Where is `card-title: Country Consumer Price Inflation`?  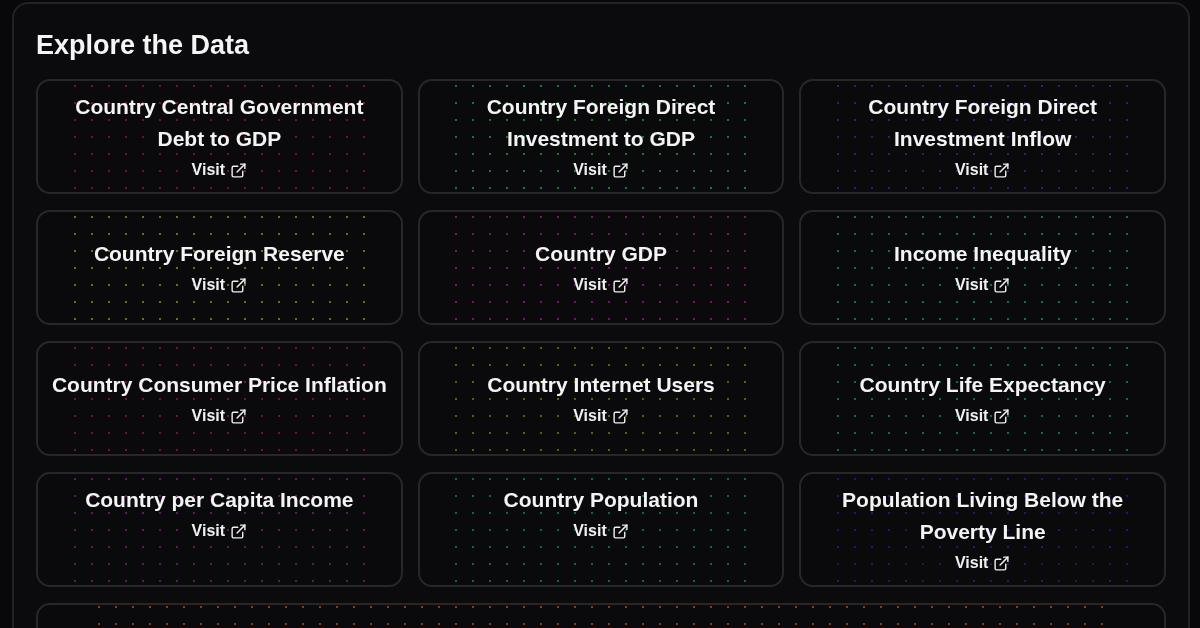 card-title: Country Consumer Price Inflation is located at coordinates (219, 385).